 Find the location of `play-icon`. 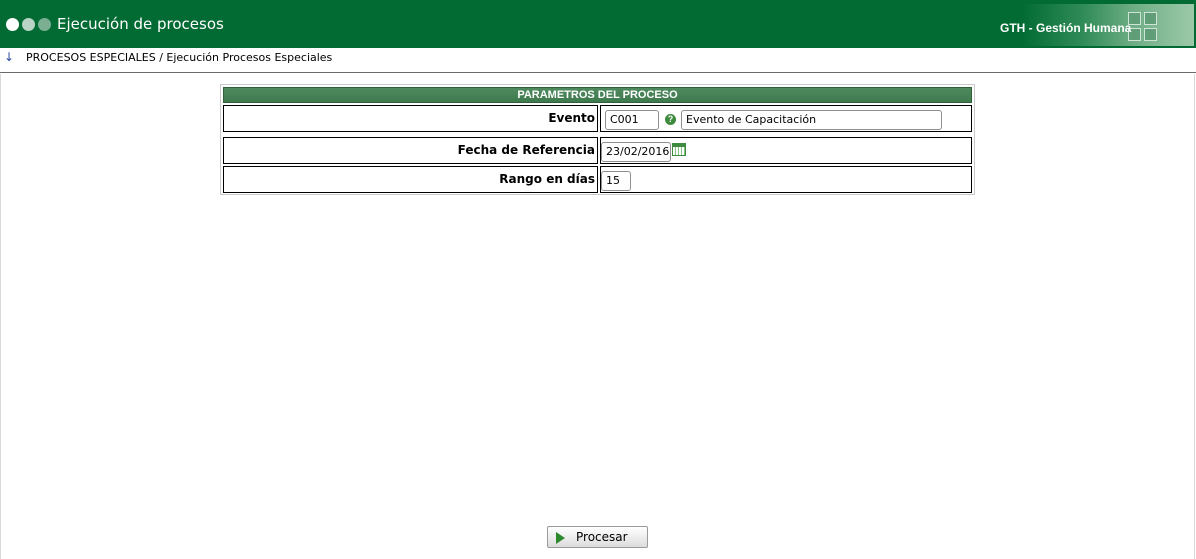

play-icon is located at coordinates (560, 538).